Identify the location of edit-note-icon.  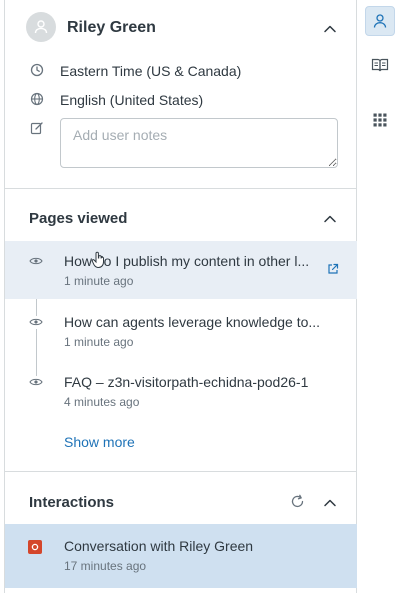
(36, 128).